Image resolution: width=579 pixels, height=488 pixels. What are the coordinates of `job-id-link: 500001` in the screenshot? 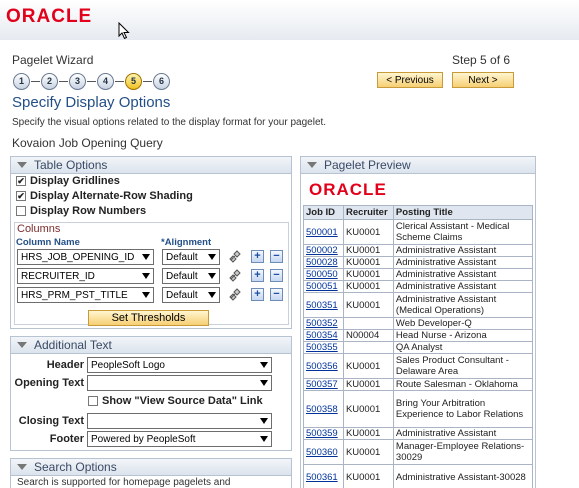 It's located at (322, 232).